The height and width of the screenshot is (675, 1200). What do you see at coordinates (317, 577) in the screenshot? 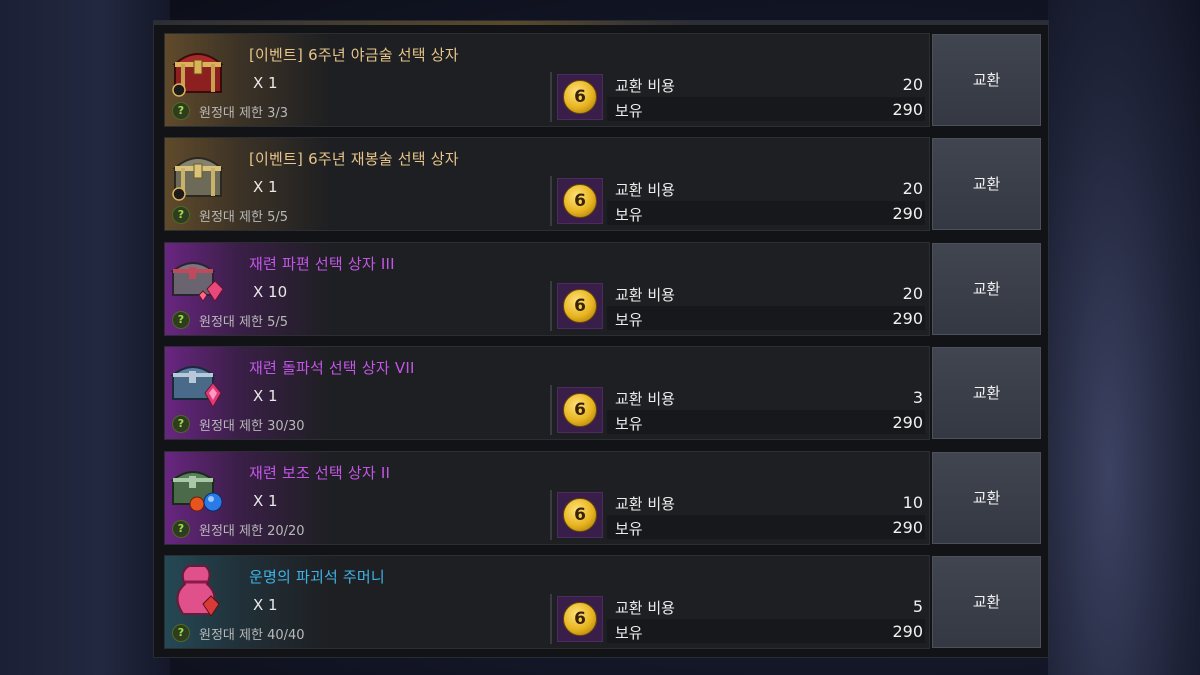
I see `item-name: 운명의 파괴석 주머니` at bounding box center [317, 577].